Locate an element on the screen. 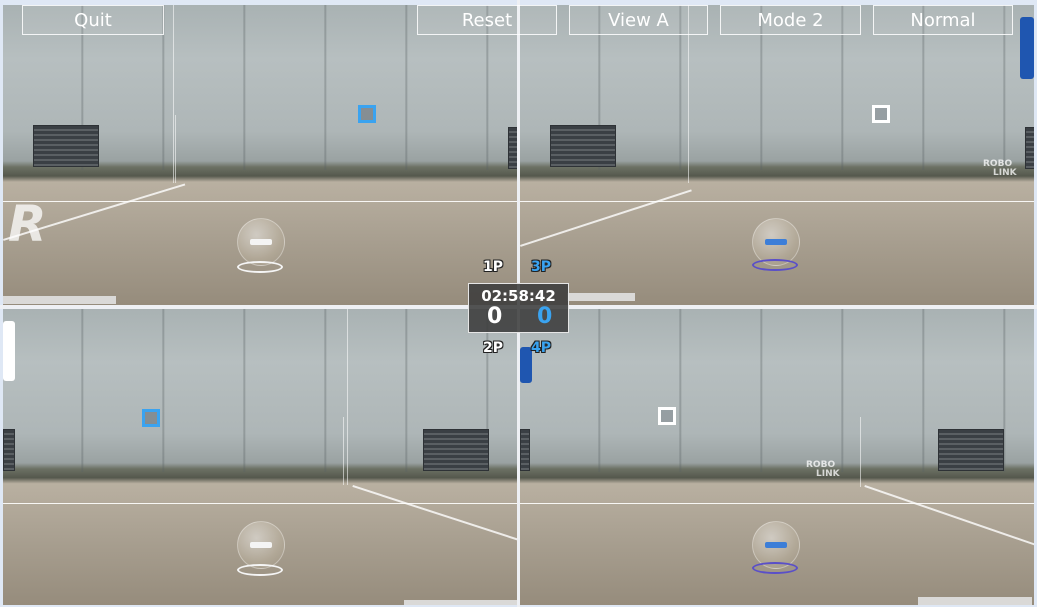 The height and width of the screenshot is (607, 1037). difficulty-select-button: Normal is located at coordinates (943, 20).